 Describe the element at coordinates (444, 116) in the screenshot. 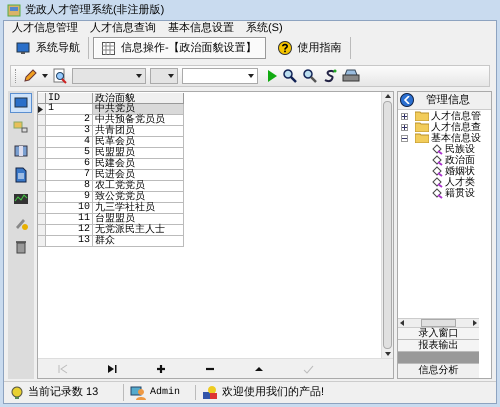

I see `tree-item: 人才信息管` at that location.